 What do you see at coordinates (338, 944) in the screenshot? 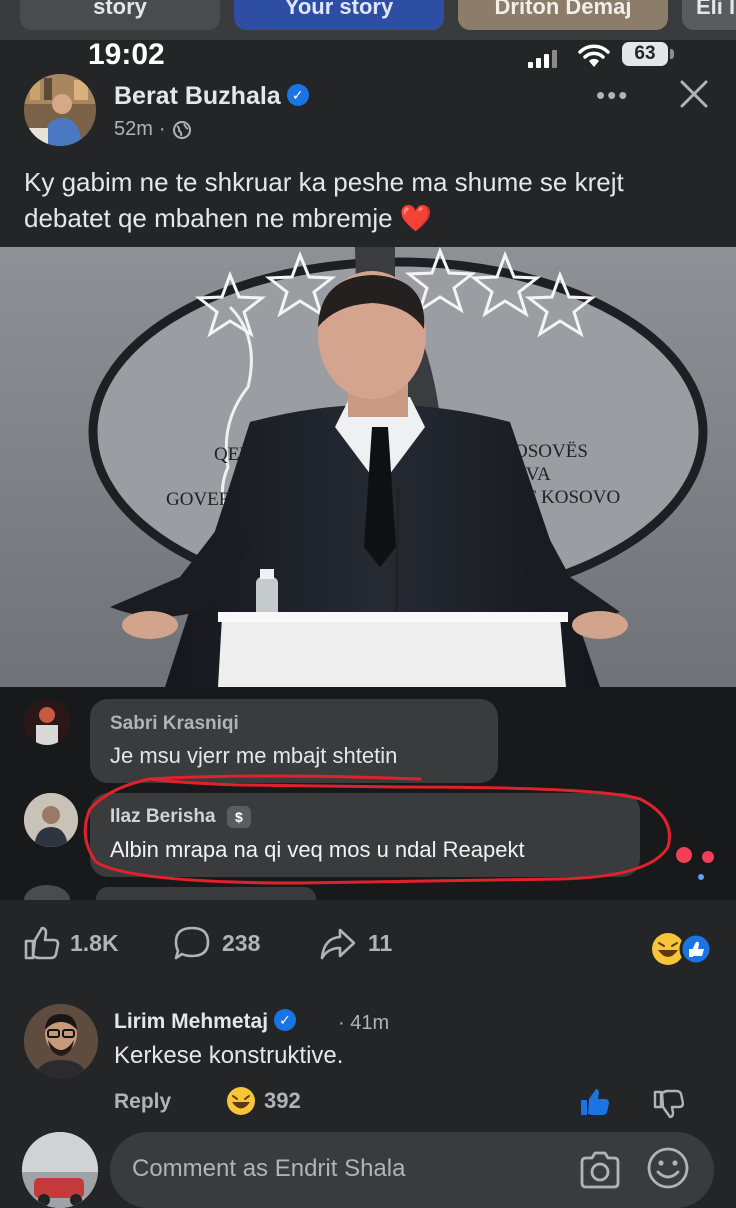
I see `share-arrow-icon` at bounding box center [338, 944].